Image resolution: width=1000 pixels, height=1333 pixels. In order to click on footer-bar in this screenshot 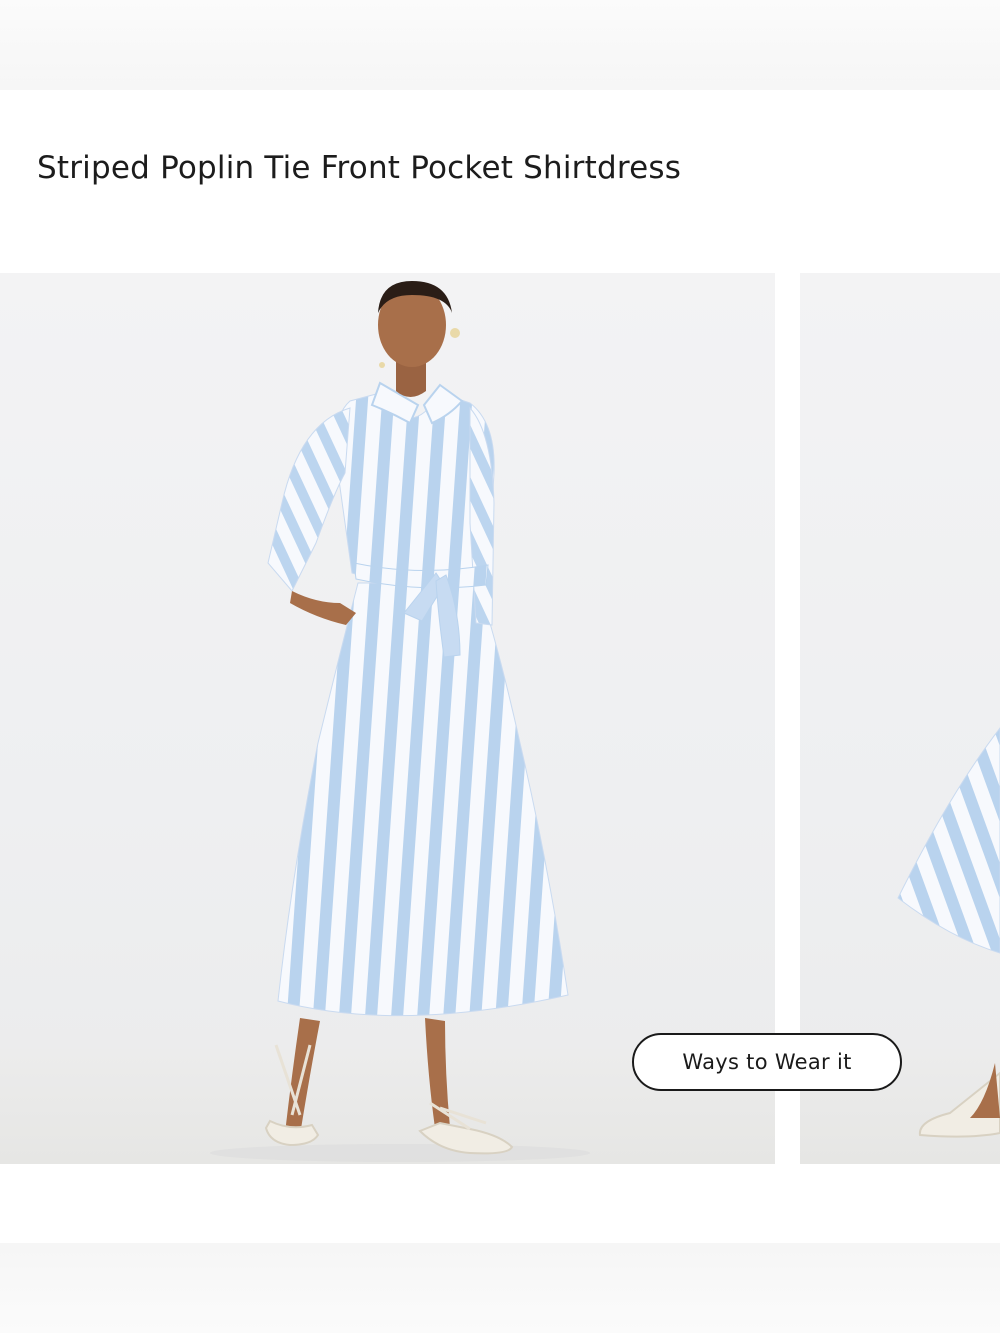, I will do `click(500, 1288)`.